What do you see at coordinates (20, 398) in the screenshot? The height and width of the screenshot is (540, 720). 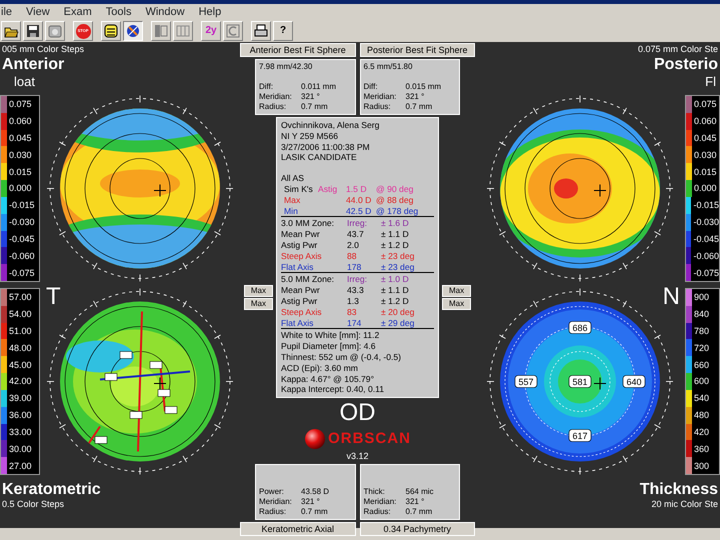 I see `scale-label: 39.00` at bounding box center [20, 398].